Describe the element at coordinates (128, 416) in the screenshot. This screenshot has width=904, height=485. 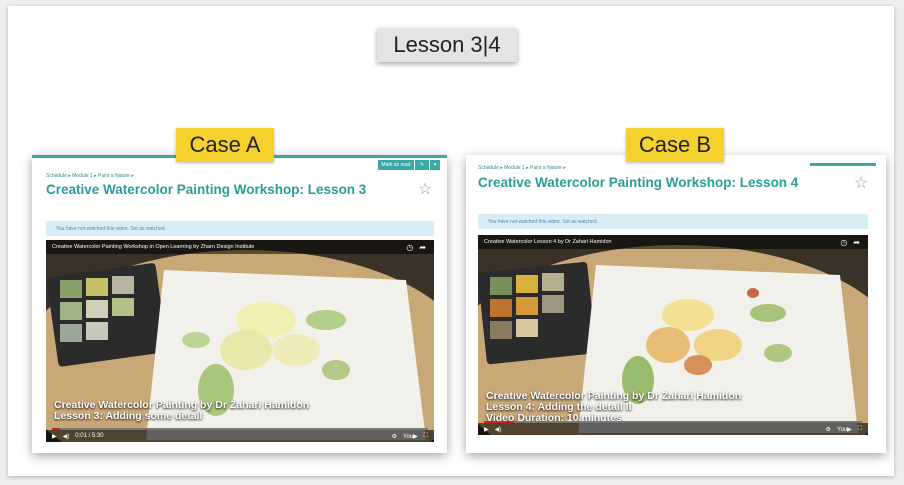
I see `overlay-line-2: Lesson 3: Adding some detail` at that location.